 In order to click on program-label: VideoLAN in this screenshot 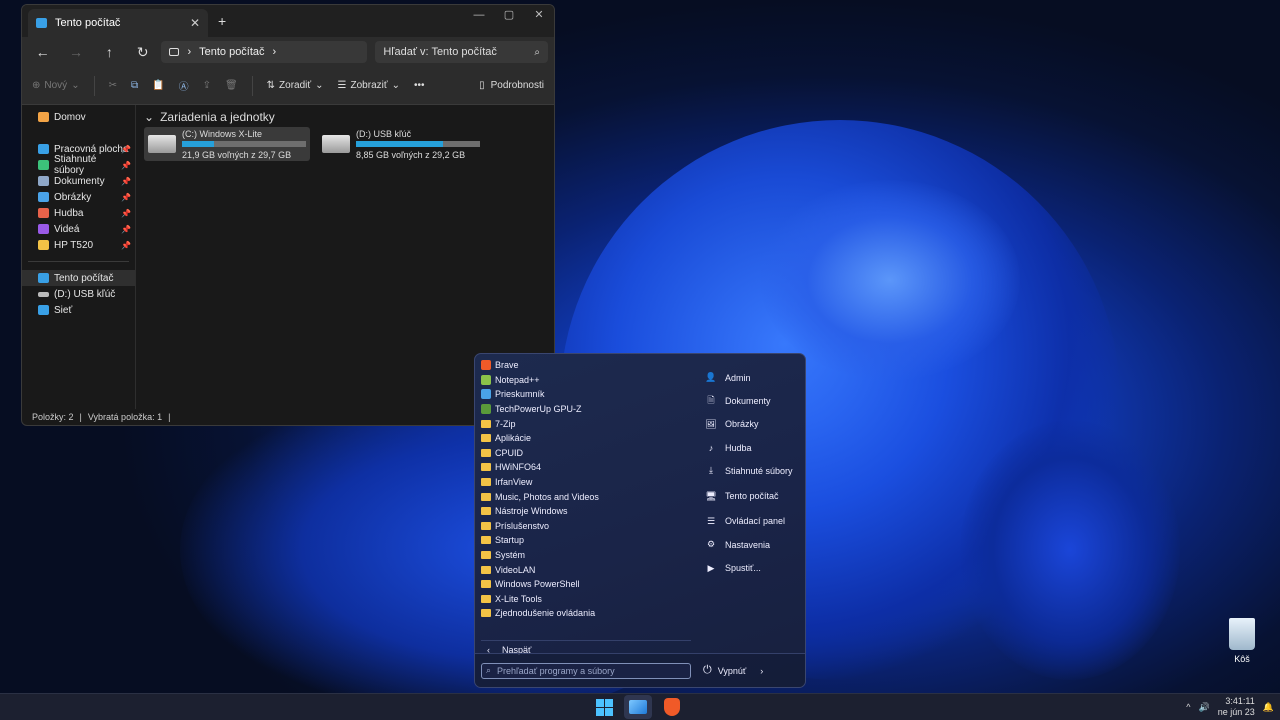, I will do `click(515, 569)`.